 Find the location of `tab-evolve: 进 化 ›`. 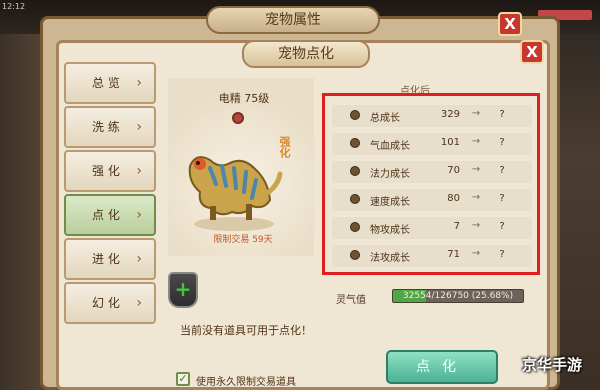

tab-evolve: 进 化 › is located at coordinates (110, 259).